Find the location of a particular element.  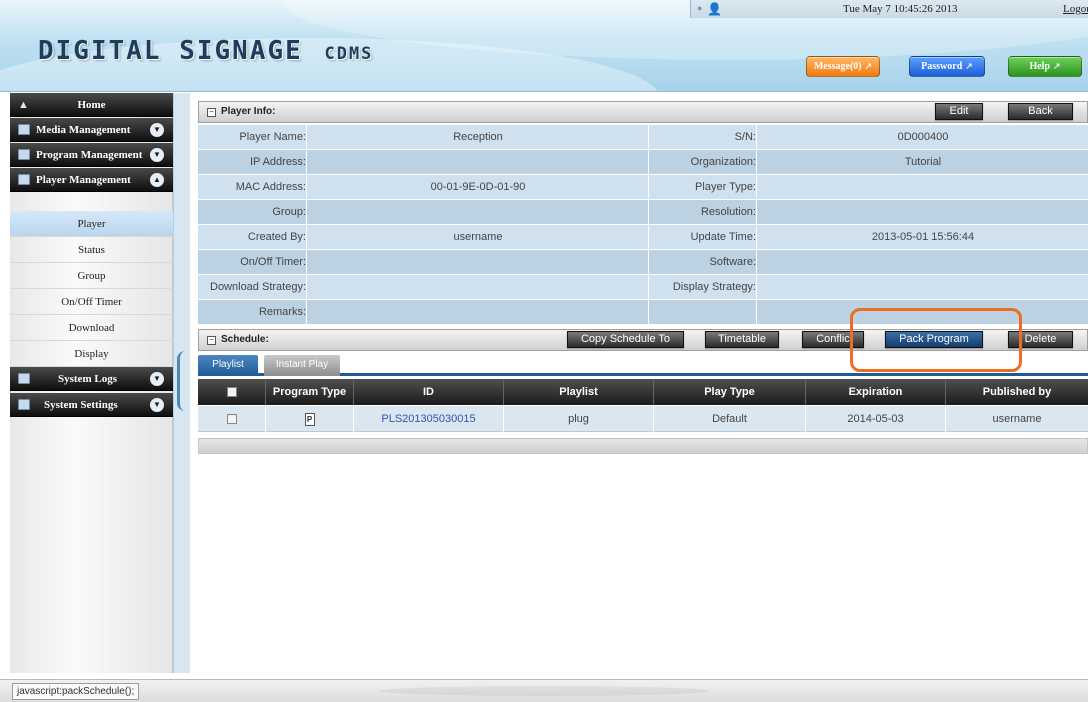

playlist-id-link: PLS201305030015 is located at coordinates (429, 419).